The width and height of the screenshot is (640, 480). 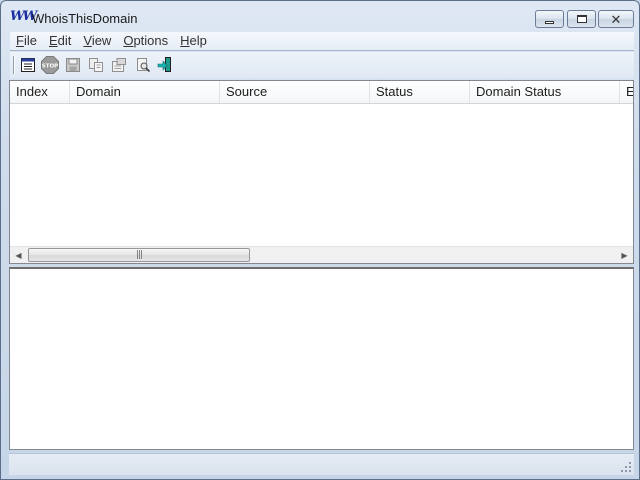 What do you see at coordinates (420, 92) in the screenshot?
I see `column-header-status: Status` at bounding box center [420, 92].